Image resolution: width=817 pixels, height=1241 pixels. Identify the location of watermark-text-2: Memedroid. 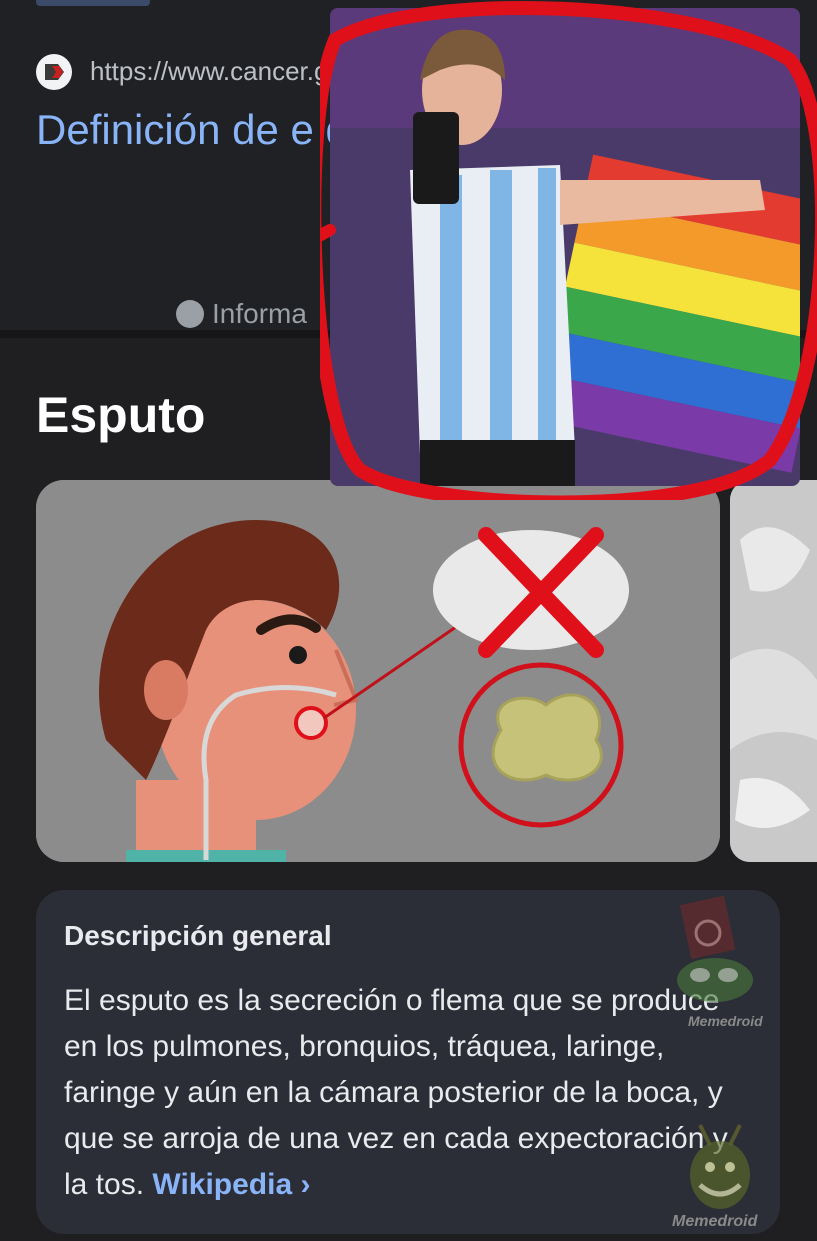
(715, 1221).